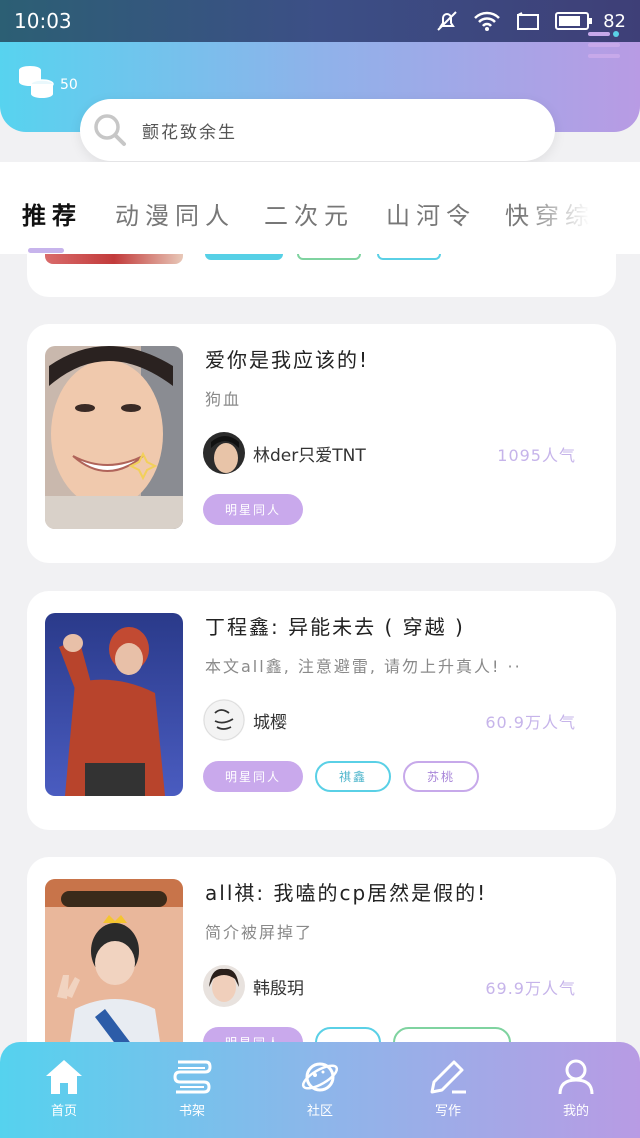 This screenshot has height=1138, width=640. I want to click on popularity-count: 1095人气, so click(536, 455).